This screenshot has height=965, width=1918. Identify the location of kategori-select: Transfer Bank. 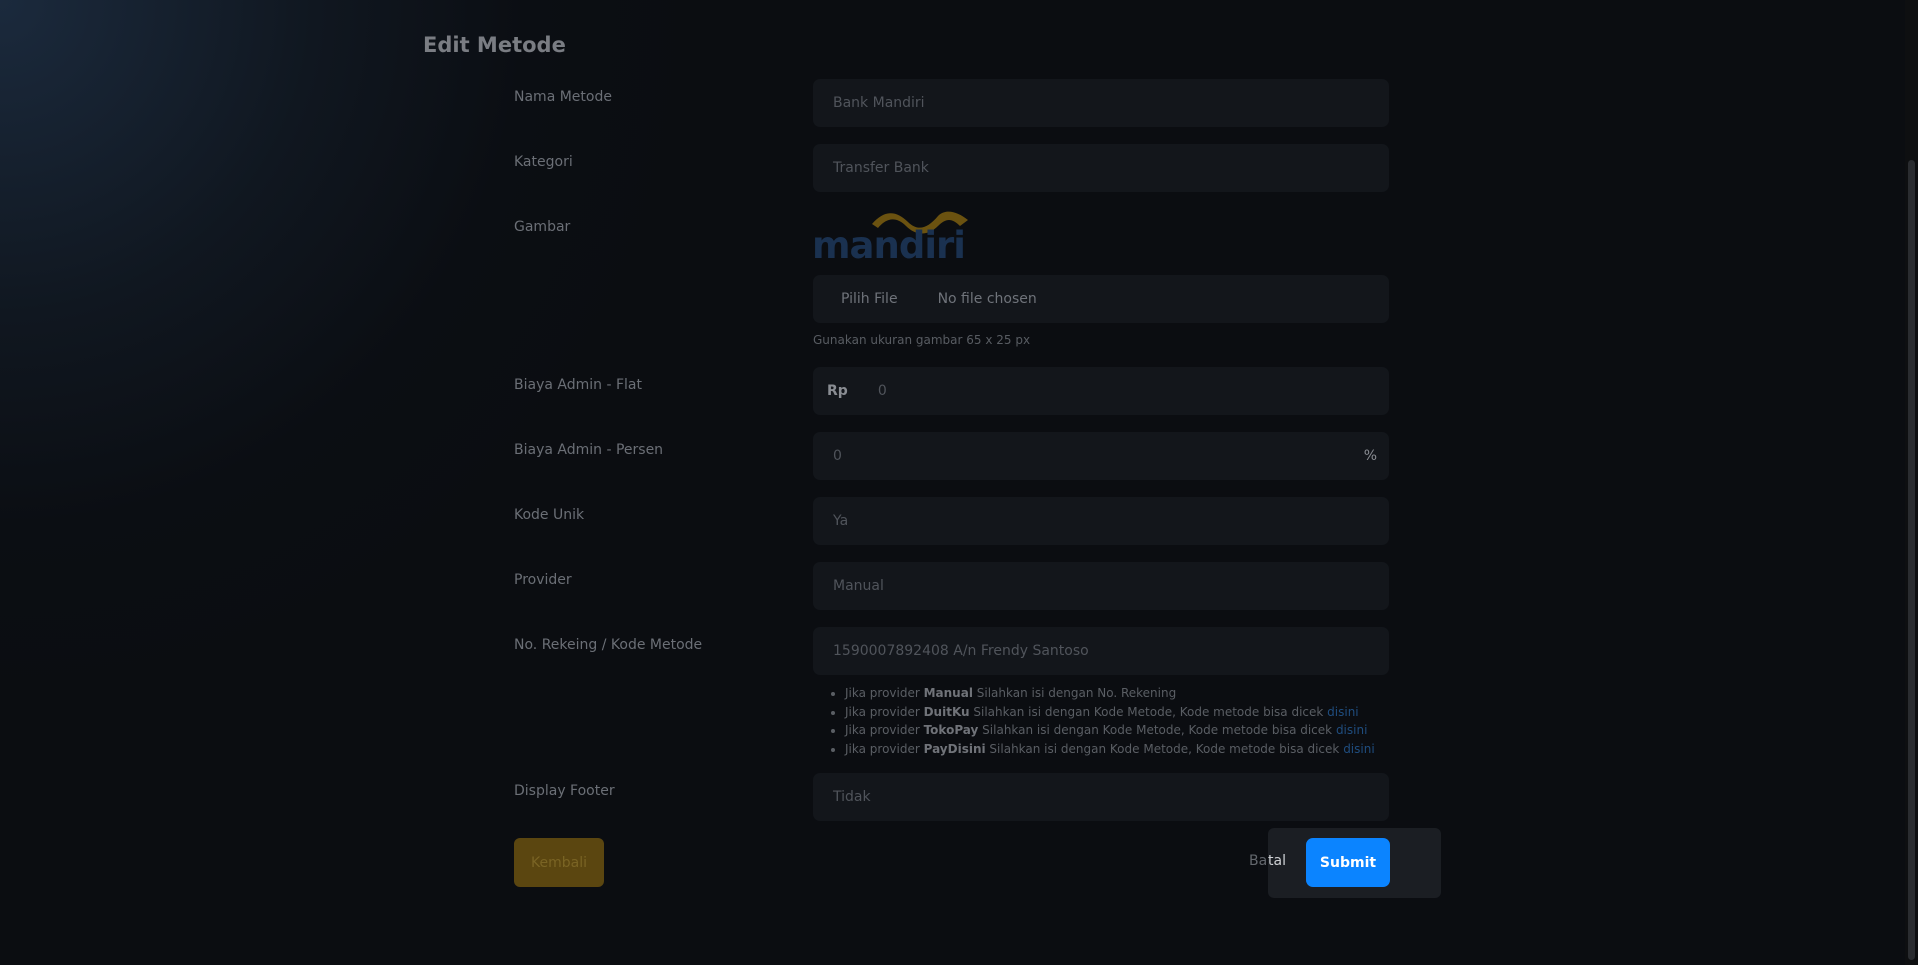
(1101, 168).